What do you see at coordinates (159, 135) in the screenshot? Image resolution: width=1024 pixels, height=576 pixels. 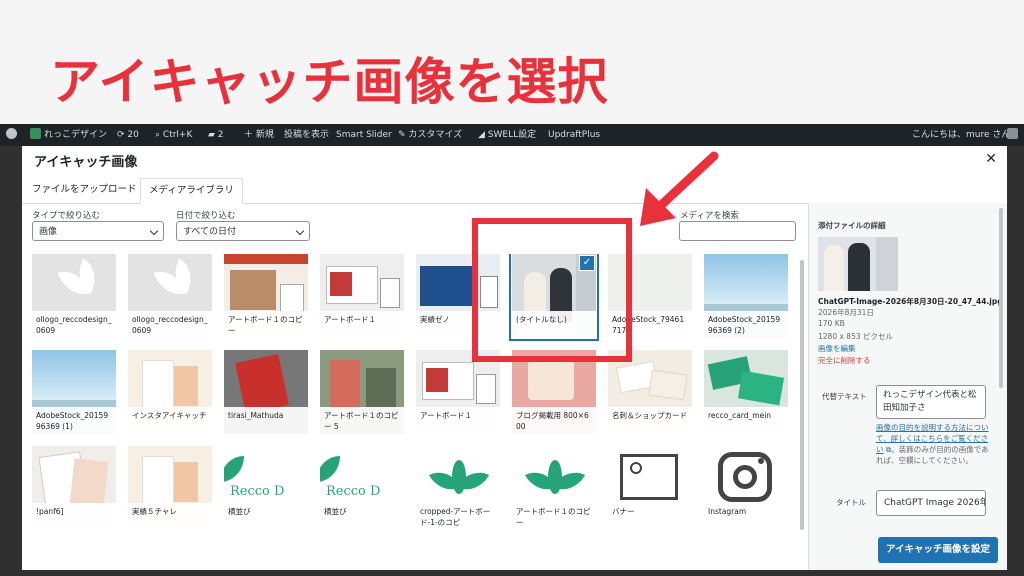 I see `search-icon: ⌕` at bounding box center [159, 135].